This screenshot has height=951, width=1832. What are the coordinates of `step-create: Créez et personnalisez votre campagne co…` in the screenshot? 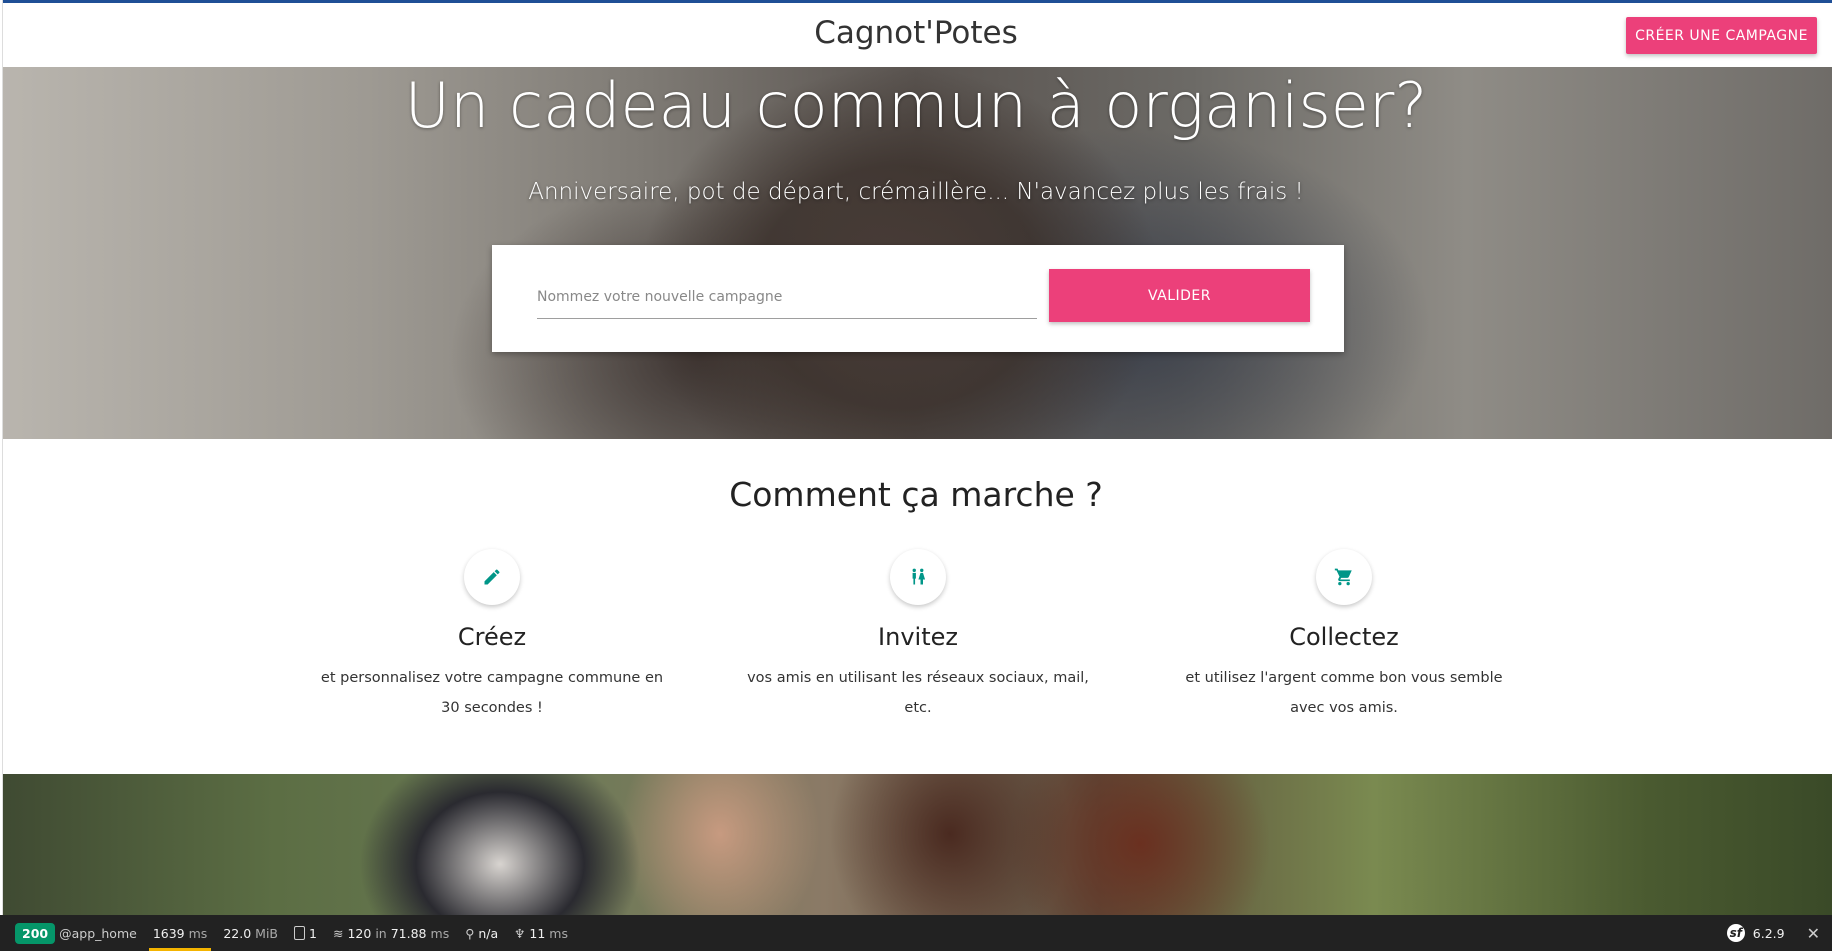 It's located at (492, 636).